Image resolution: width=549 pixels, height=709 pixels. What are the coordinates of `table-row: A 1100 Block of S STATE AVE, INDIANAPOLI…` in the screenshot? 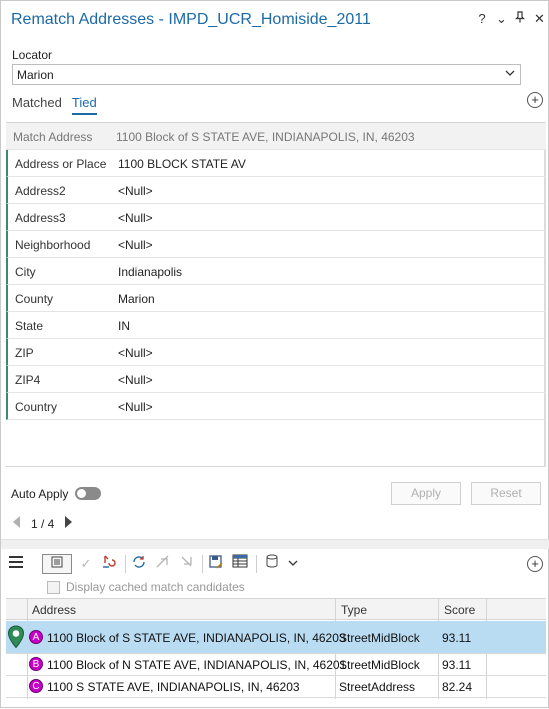 It's located at (276, 637).